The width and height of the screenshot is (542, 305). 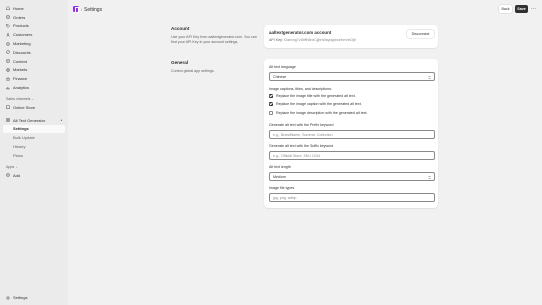 What do you see at coordinates (19, 17) in the screenshot?
I see `sidebar-item-label: Orders` at bounding box center [19, 17].